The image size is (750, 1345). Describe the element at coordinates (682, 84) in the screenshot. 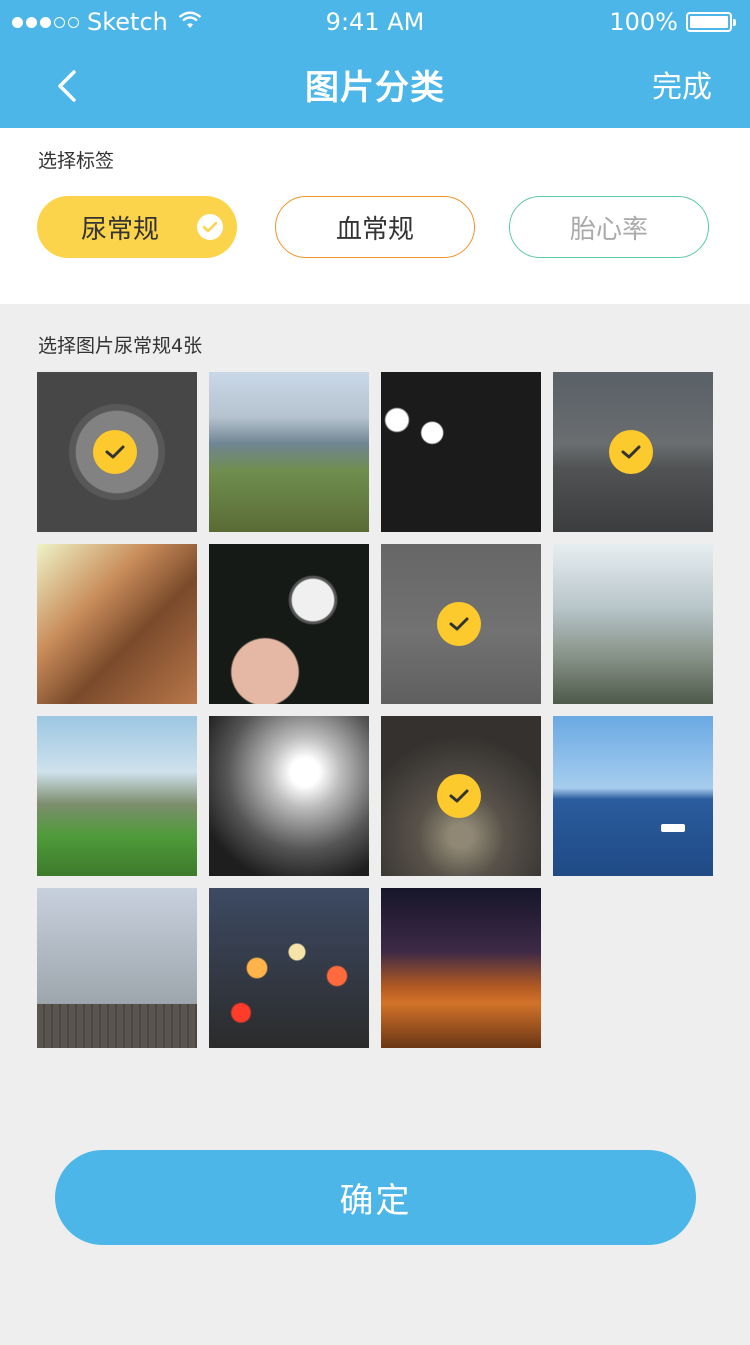

I see `done-button: 完成` at that location.